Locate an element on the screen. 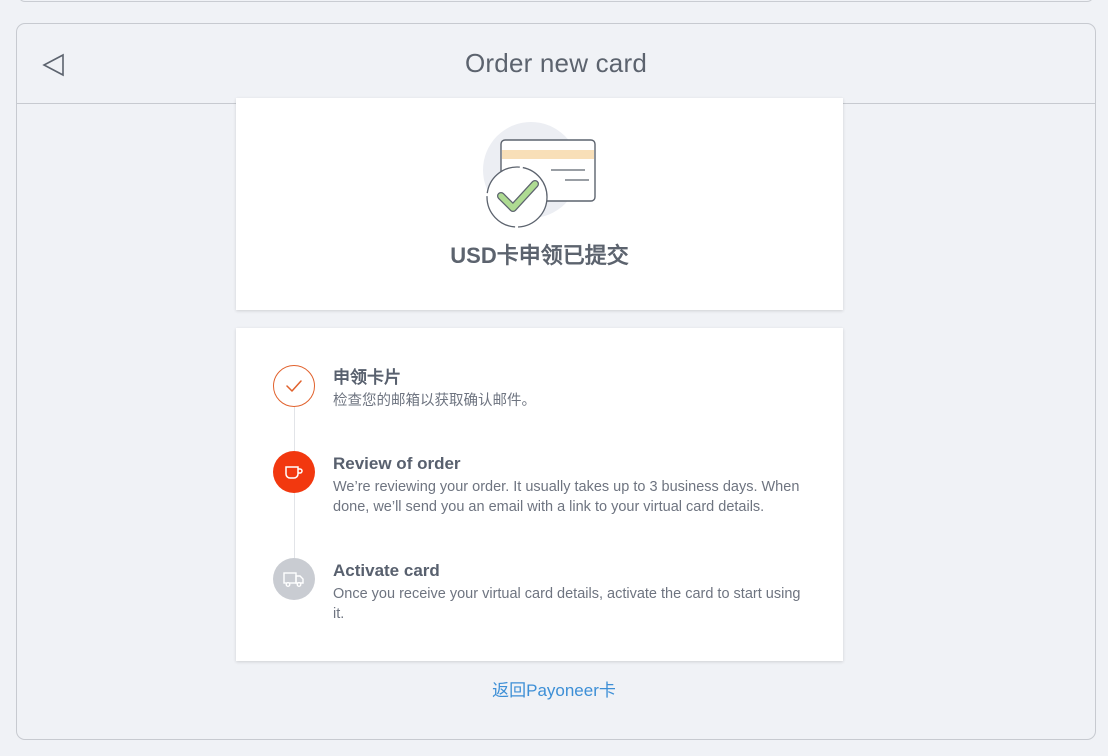 Image resolution: width=1108 pixels, height=756 pixels. check-icon is located at coordinates (294, 386).